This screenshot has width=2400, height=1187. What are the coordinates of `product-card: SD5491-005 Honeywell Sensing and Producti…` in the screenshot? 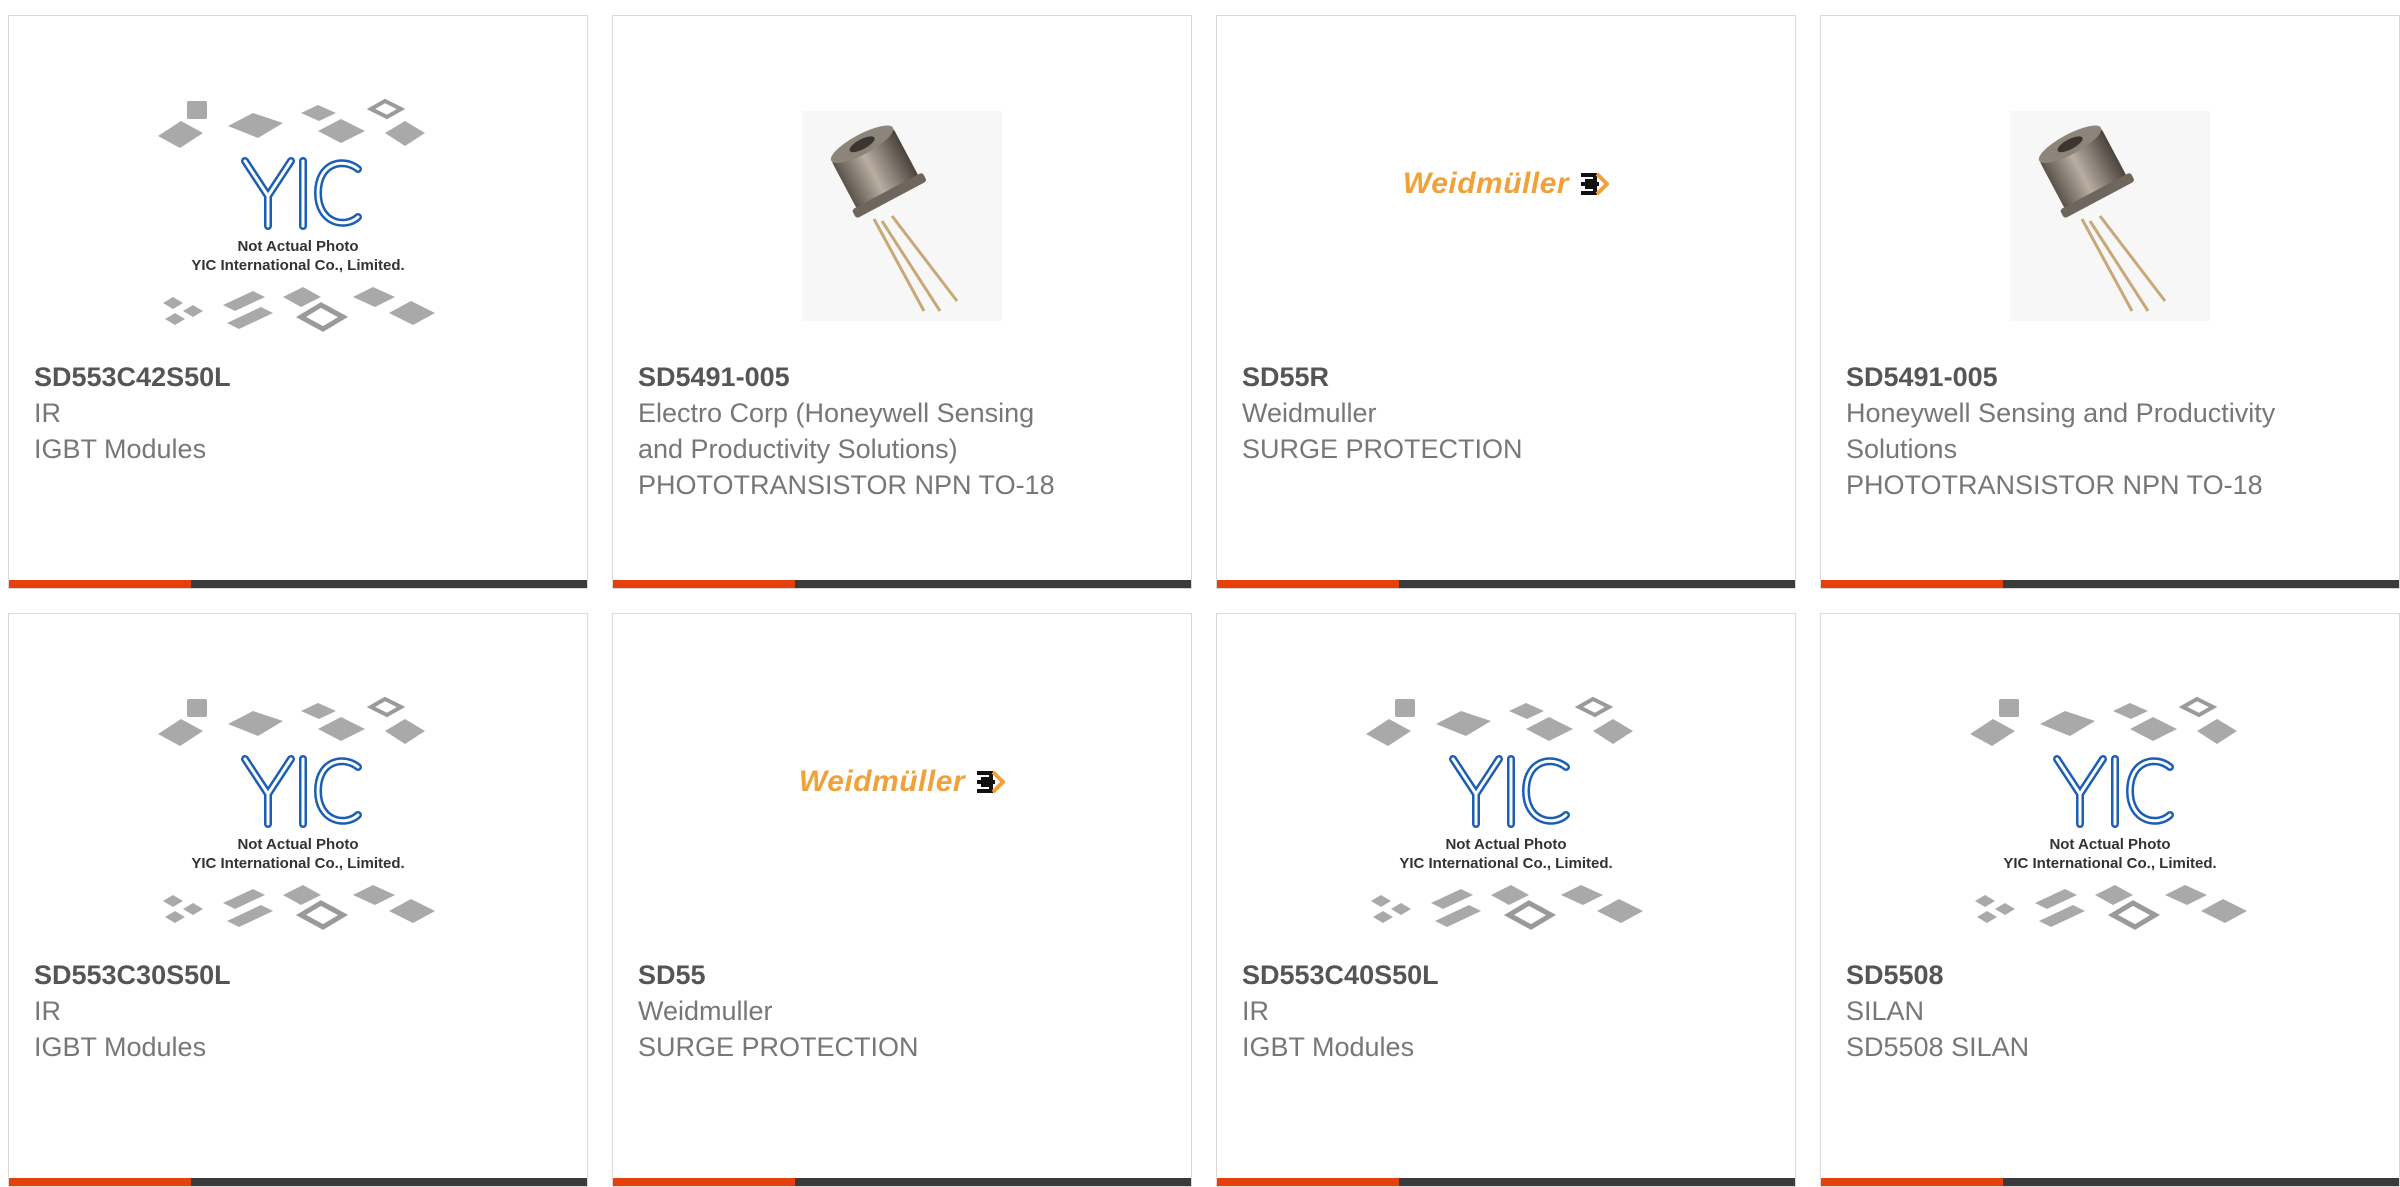 It's located at (2110, 302).